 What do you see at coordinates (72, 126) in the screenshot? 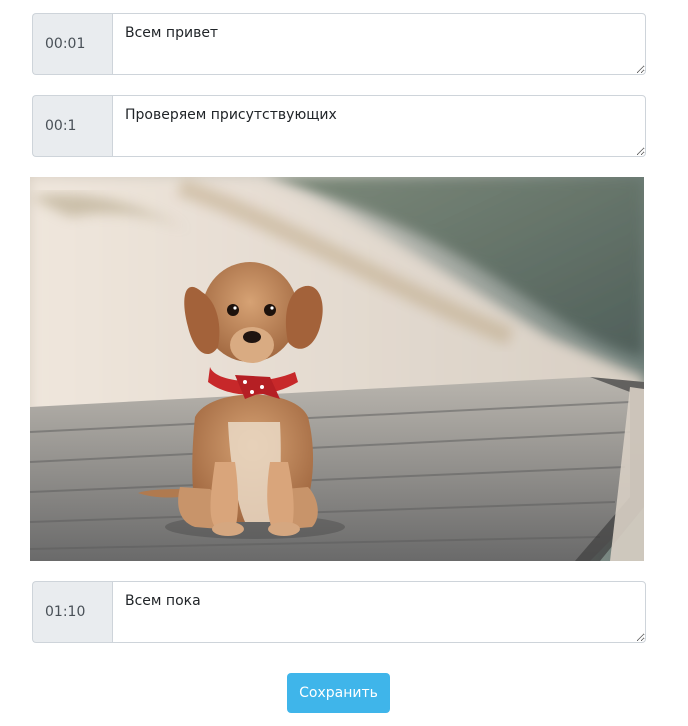
I see `timecode-label: 00:1` at bounding box center [72, 126].